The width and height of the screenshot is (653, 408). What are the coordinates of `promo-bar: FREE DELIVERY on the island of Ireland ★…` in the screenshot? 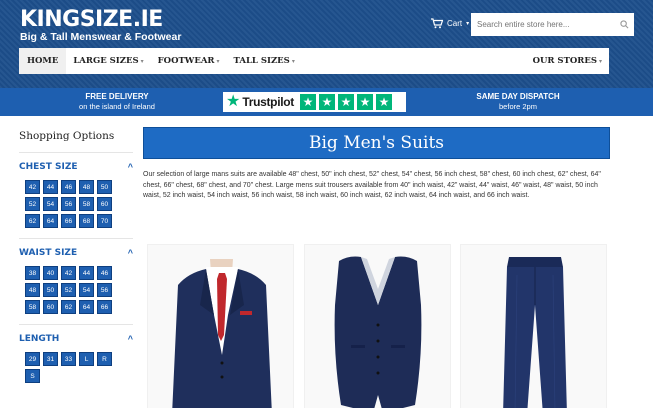 It's located at (326, 102).